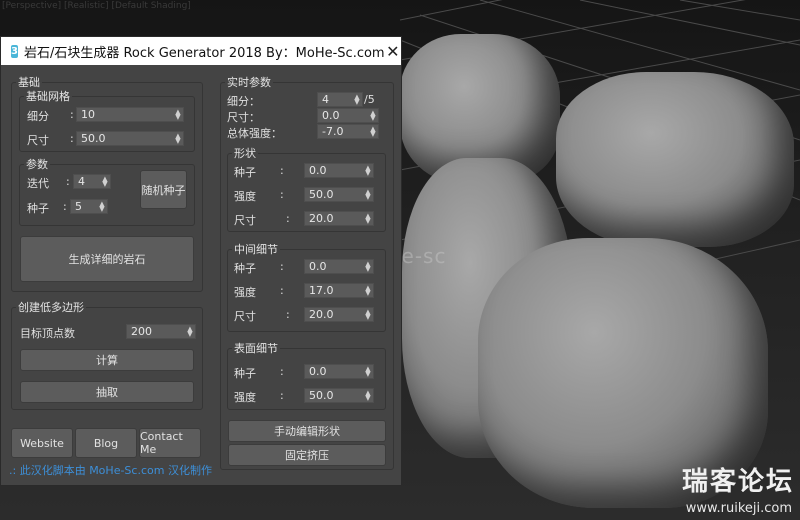  Describe the element at coordinates (48, 96) in the screenshot. I see `group-base-mesh-title: 基础网格` at that location.